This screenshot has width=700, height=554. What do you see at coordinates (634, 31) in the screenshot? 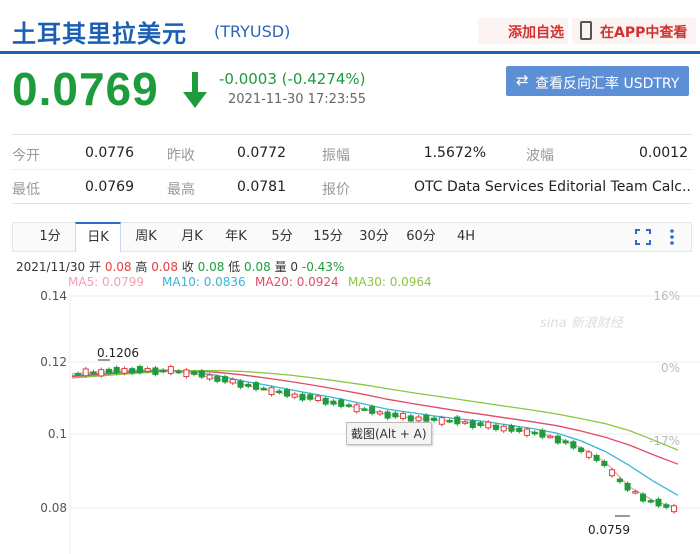
I see `view-in-app-button: 在APP中查看` at bounding box center [634, 31].